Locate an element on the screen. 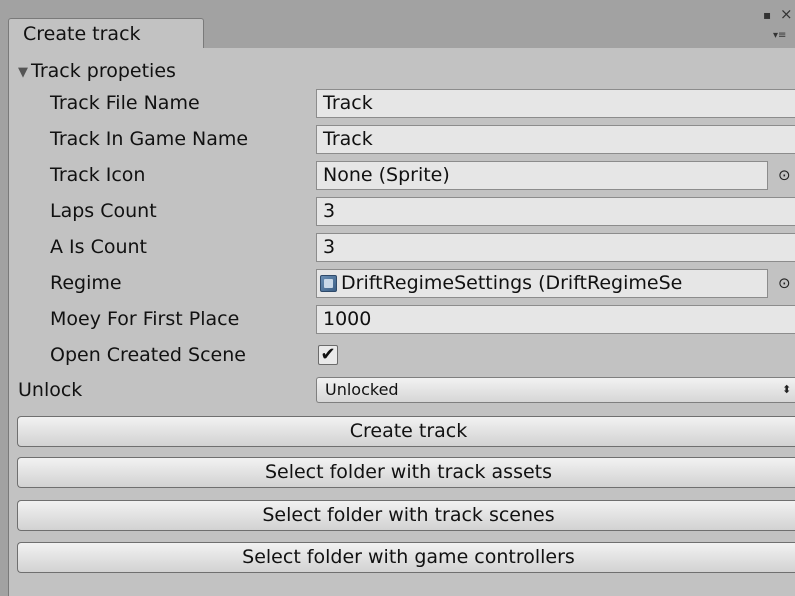 The image size is (795, 596). track-in-game-name-input: Track is located at coordinates (555, 139).